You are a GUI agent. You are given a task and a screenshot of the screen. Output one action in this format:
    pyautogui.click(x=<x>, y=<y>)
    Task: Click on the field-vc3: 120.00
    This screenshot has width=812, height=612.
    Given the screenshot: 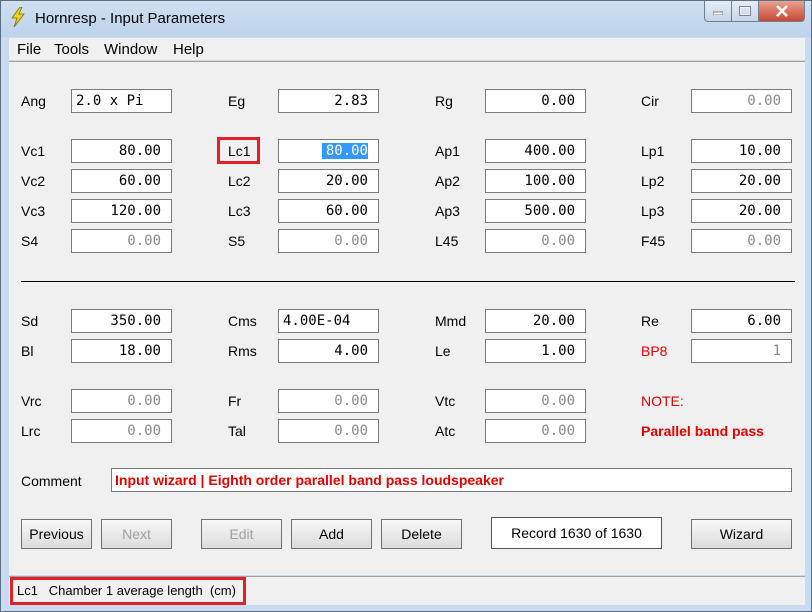 What is the action you would take?
    pyautogui.click(x=121, y=211)
    